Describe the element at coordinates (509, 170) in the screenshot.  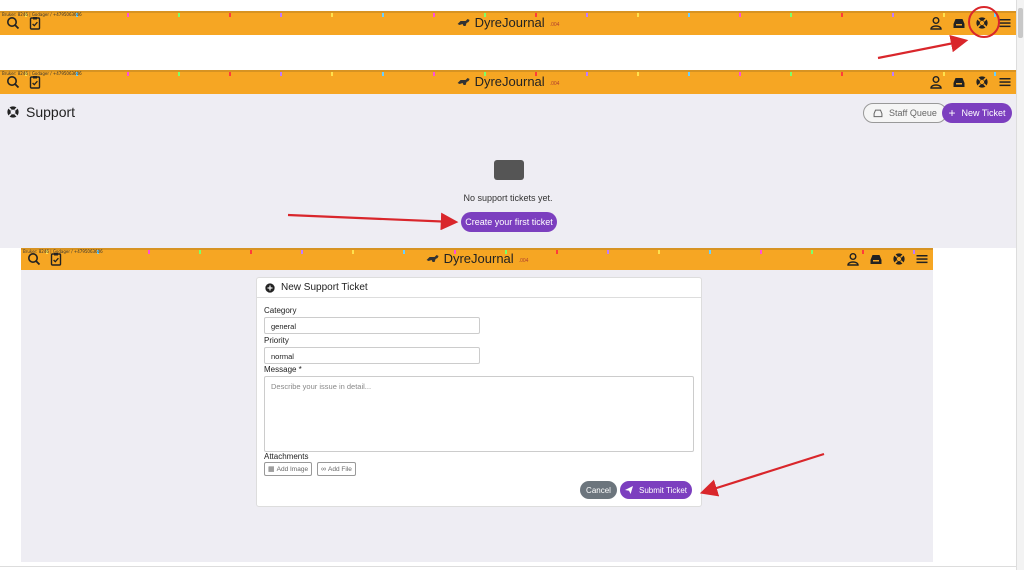
I see `ticket-icon` at that location.